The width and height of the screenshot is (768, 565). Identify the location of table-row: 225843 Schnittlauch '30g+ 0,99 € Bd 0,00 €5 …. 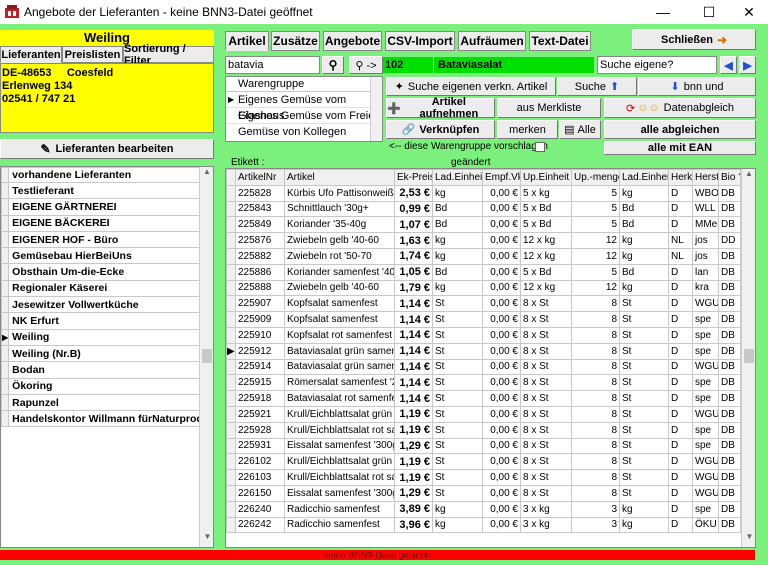
(483, 209).